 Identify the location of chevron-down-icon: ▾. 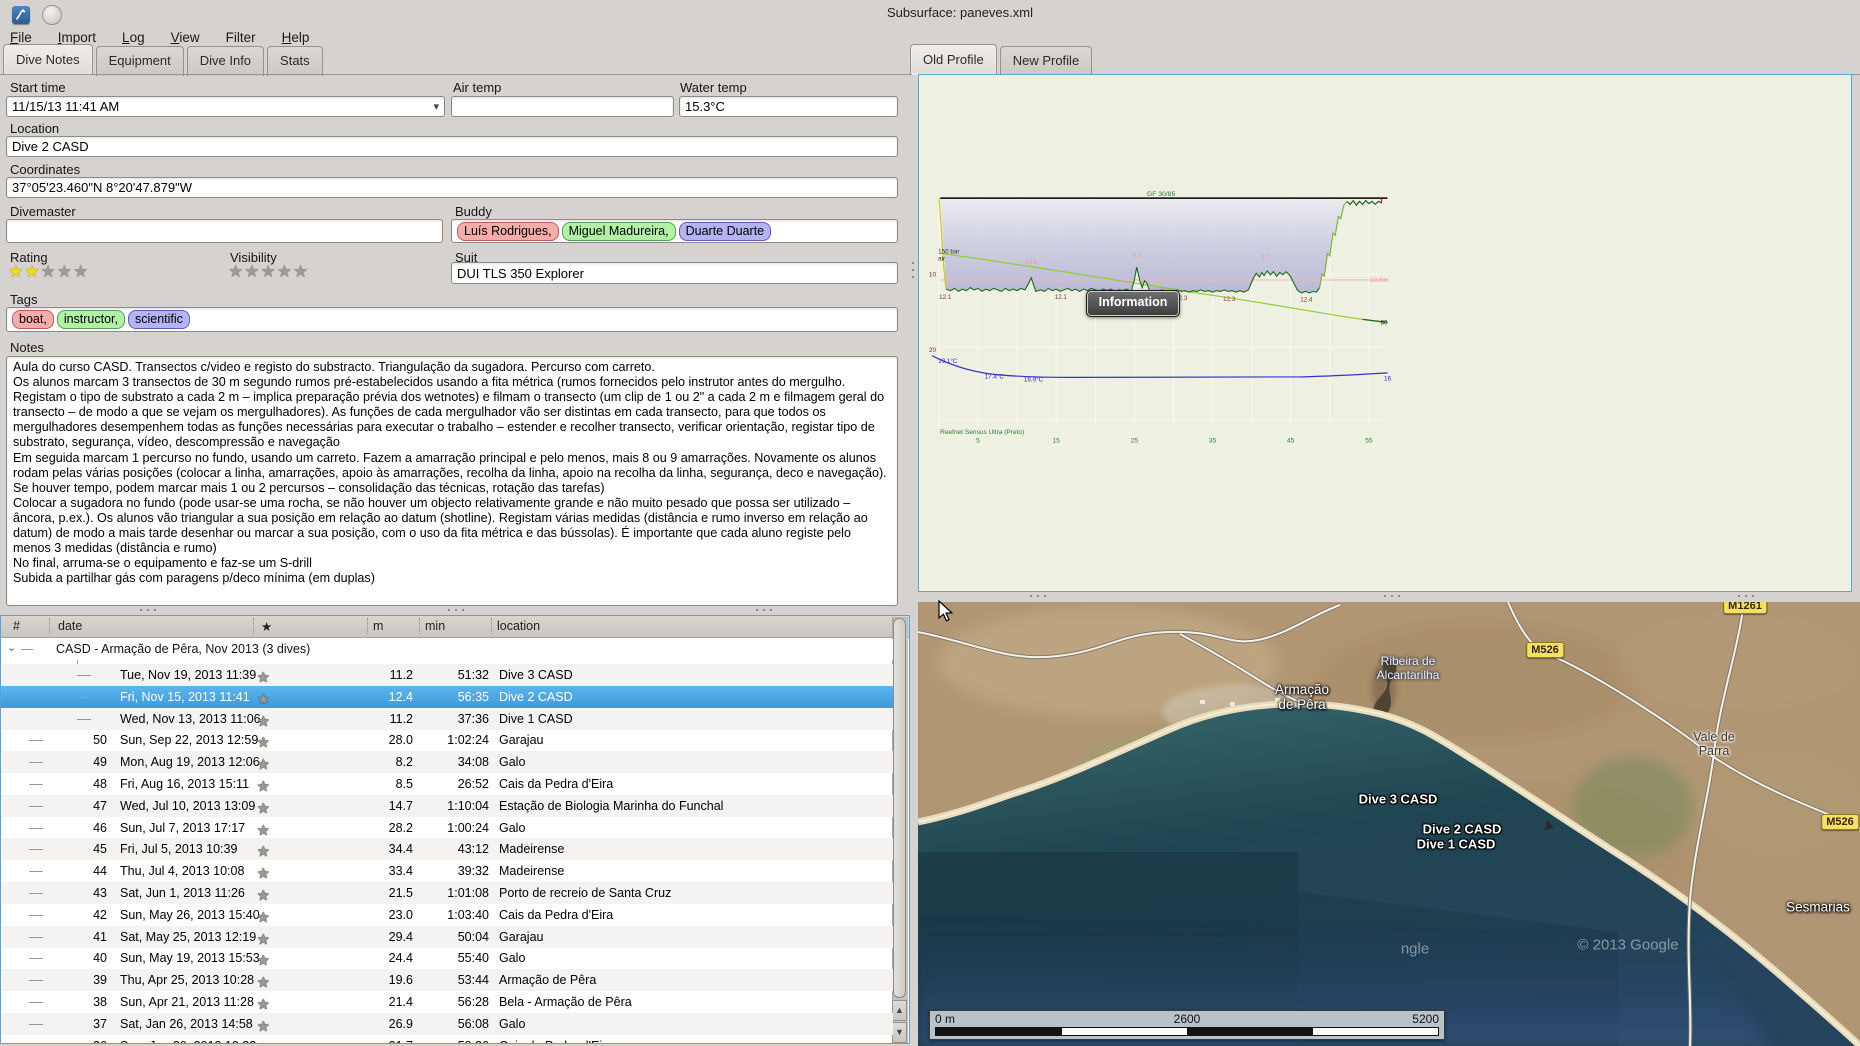
(436, 106).